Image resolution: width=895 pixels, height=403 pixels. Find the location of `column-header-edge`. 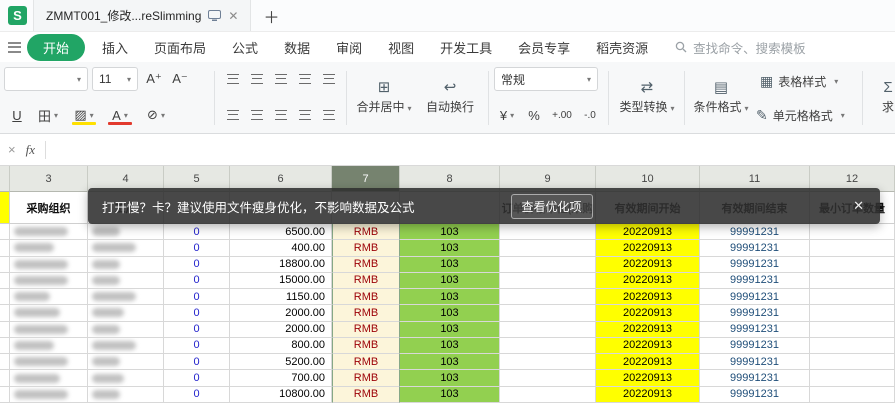

column-header-edge is located at coordinates (5, 179).